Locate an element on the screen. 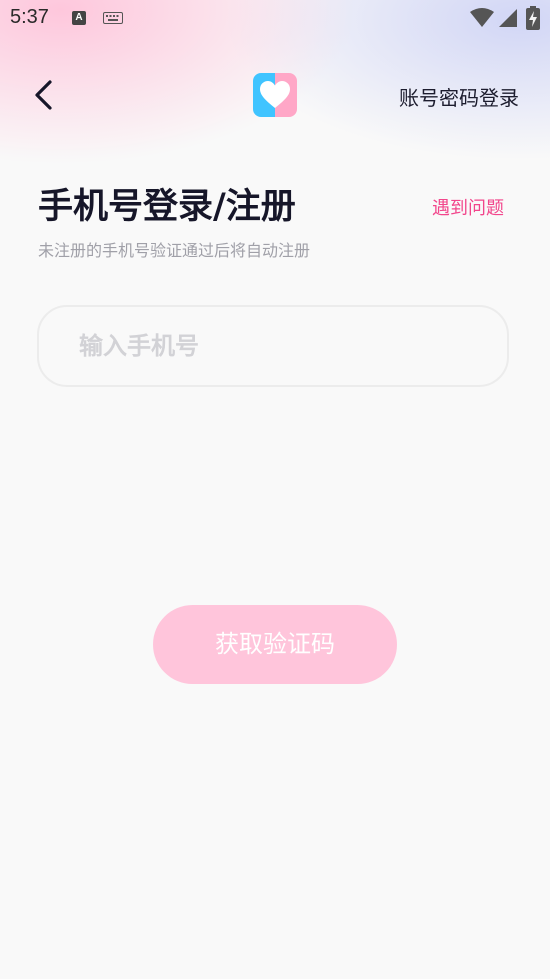 The width and height of the screenshot is (550, 979). chevron-left-icon is located at coordinates (43, 95).